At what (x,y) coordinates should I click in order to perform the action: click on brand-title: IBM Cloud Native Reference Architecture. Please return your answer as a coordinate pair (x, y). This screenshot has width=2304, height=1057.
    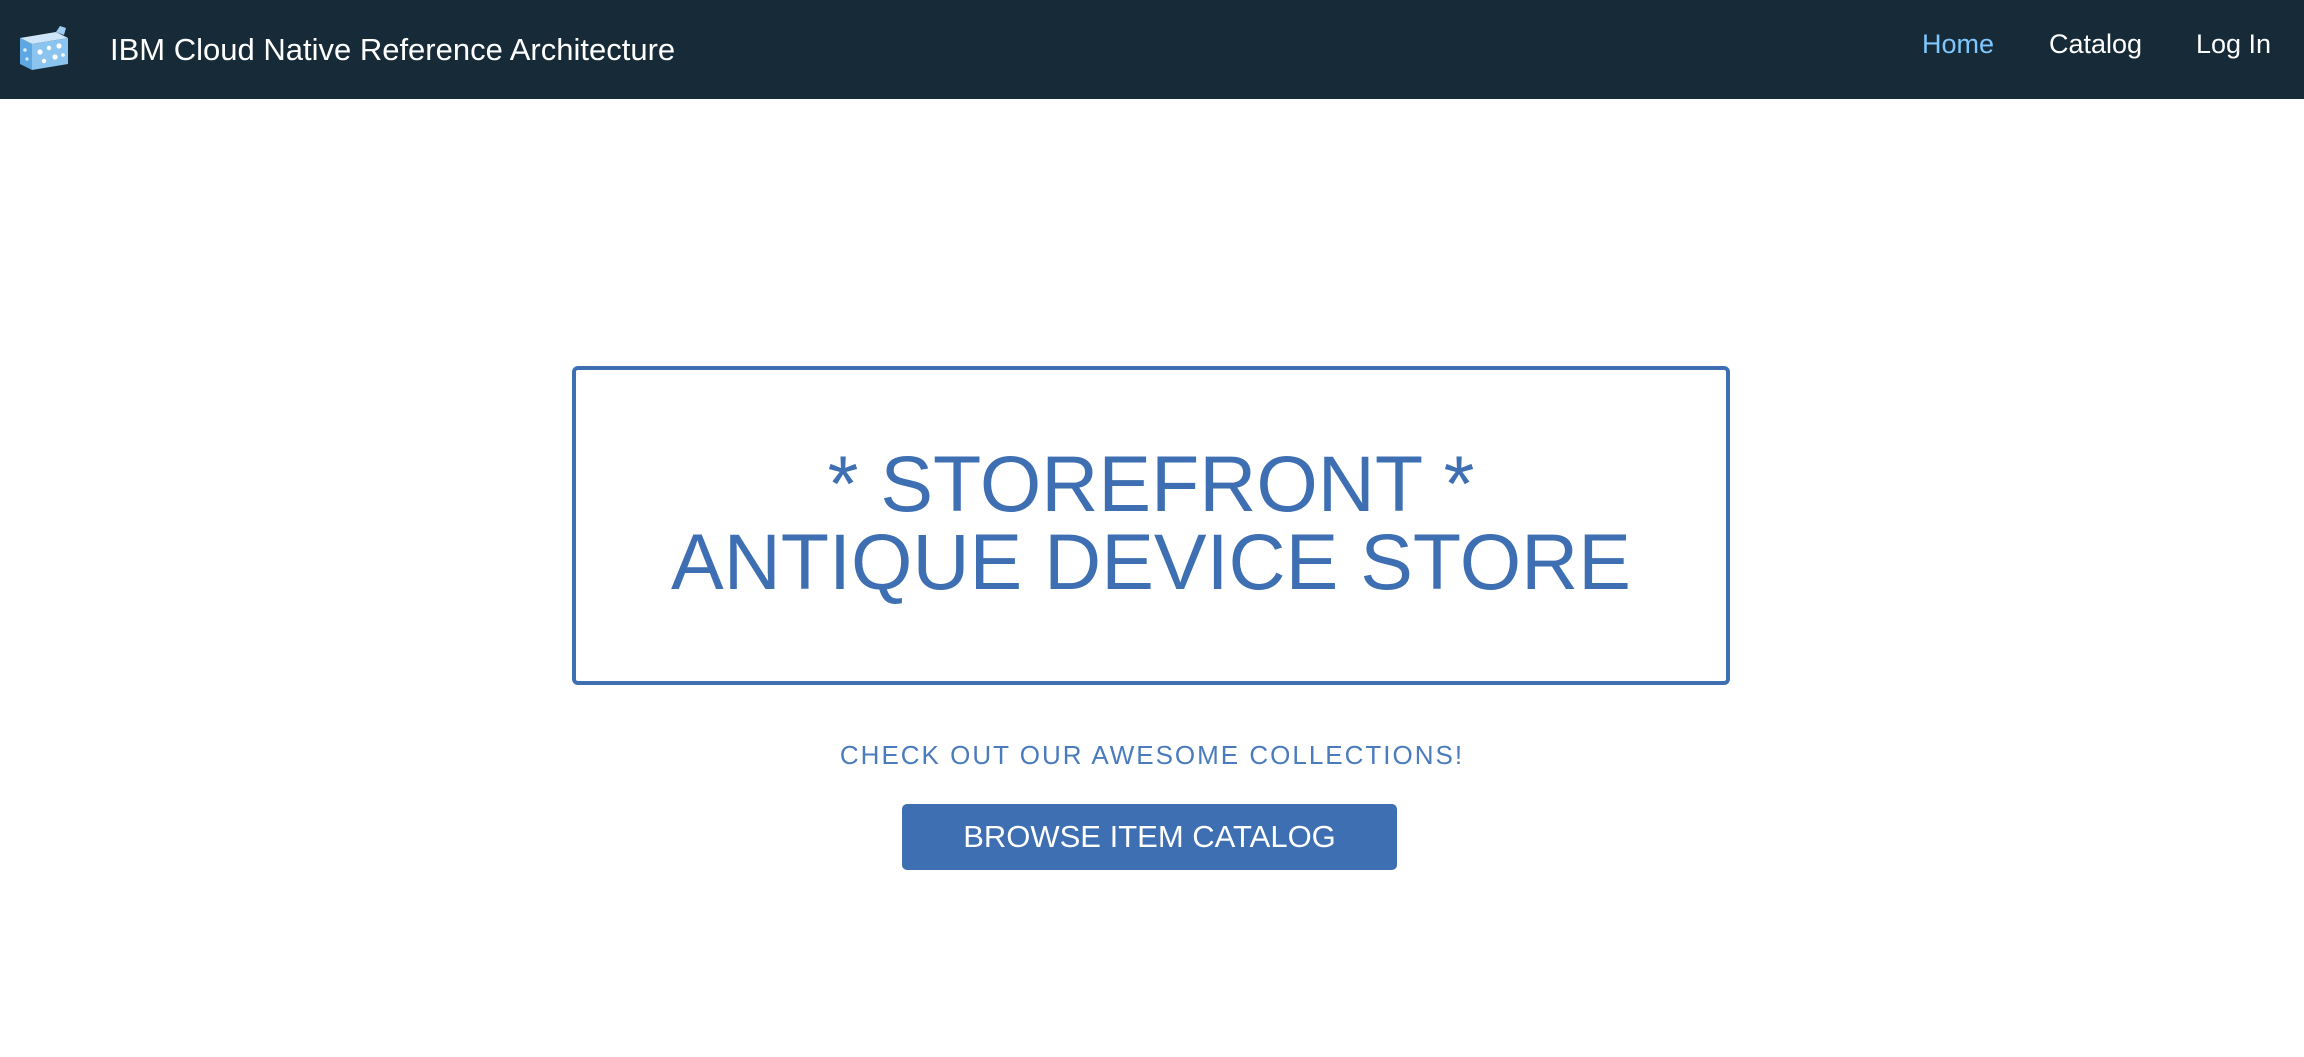
    Looking at the image, I should click on (392, 50).